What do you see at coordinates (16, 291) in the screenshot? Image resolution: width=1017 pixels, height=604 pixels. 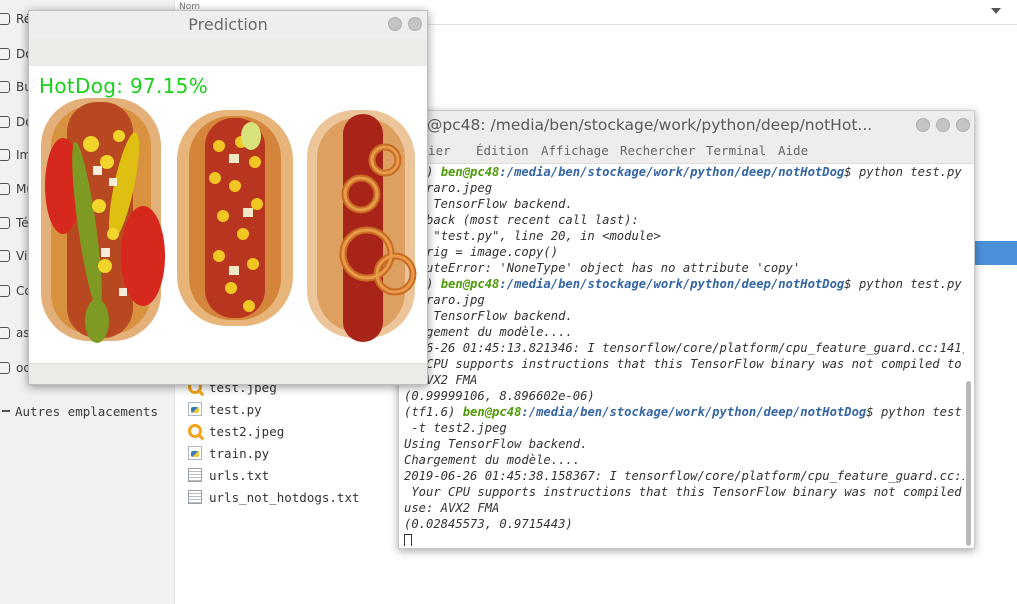 I see `sidebar-item: Co` at bounding box center [16, 291].